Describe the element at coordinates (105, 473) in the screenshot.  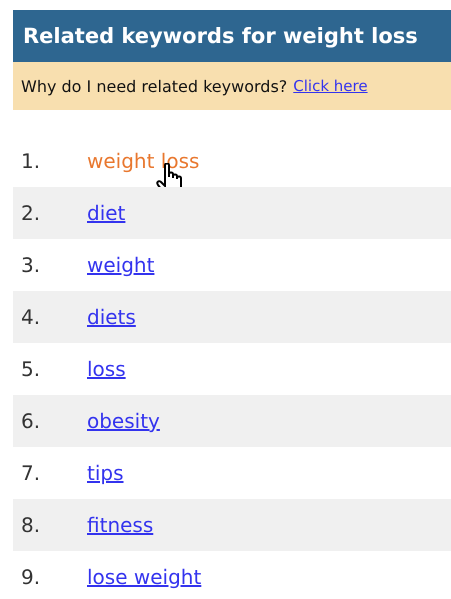
I see `keyword-link: tips` at that location.